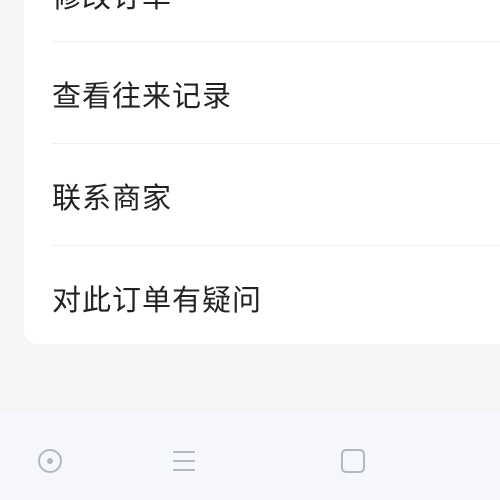  I want to click on square-icon-graphic, so click(353, 461).